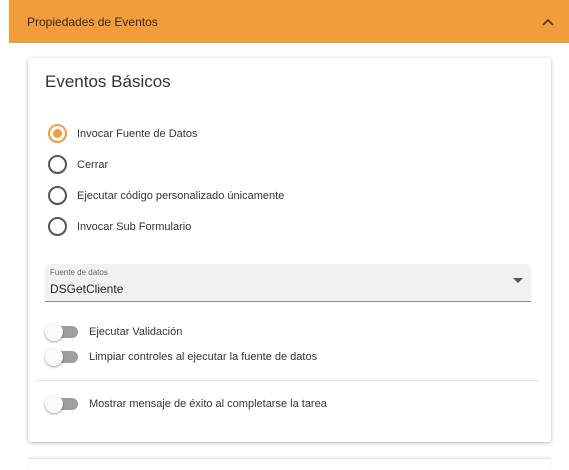  Describe the element at coordinates (134, 226) in the screenshot. I see `radio-label: Invocar Sub Formulario` at that location.